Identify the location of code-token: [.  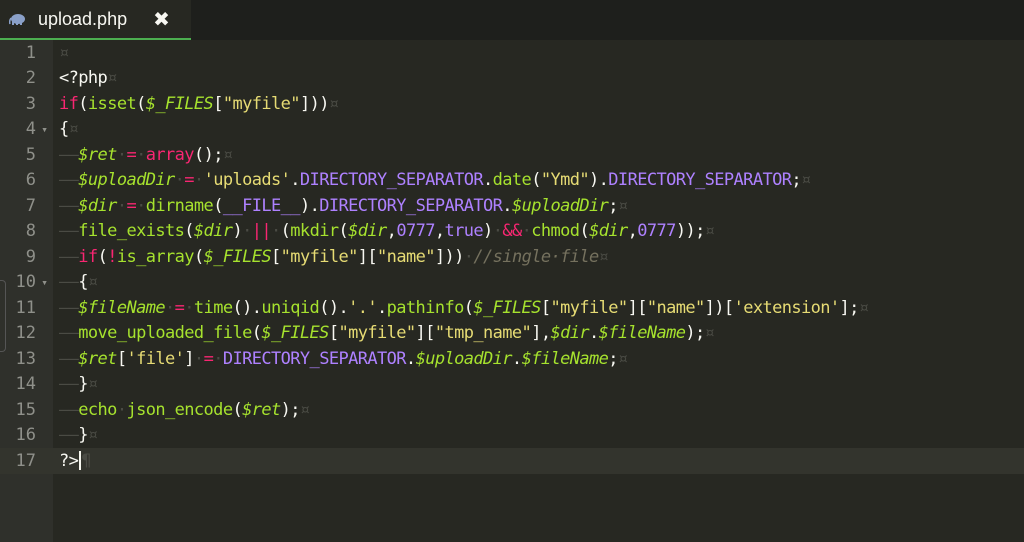
(276, 256).